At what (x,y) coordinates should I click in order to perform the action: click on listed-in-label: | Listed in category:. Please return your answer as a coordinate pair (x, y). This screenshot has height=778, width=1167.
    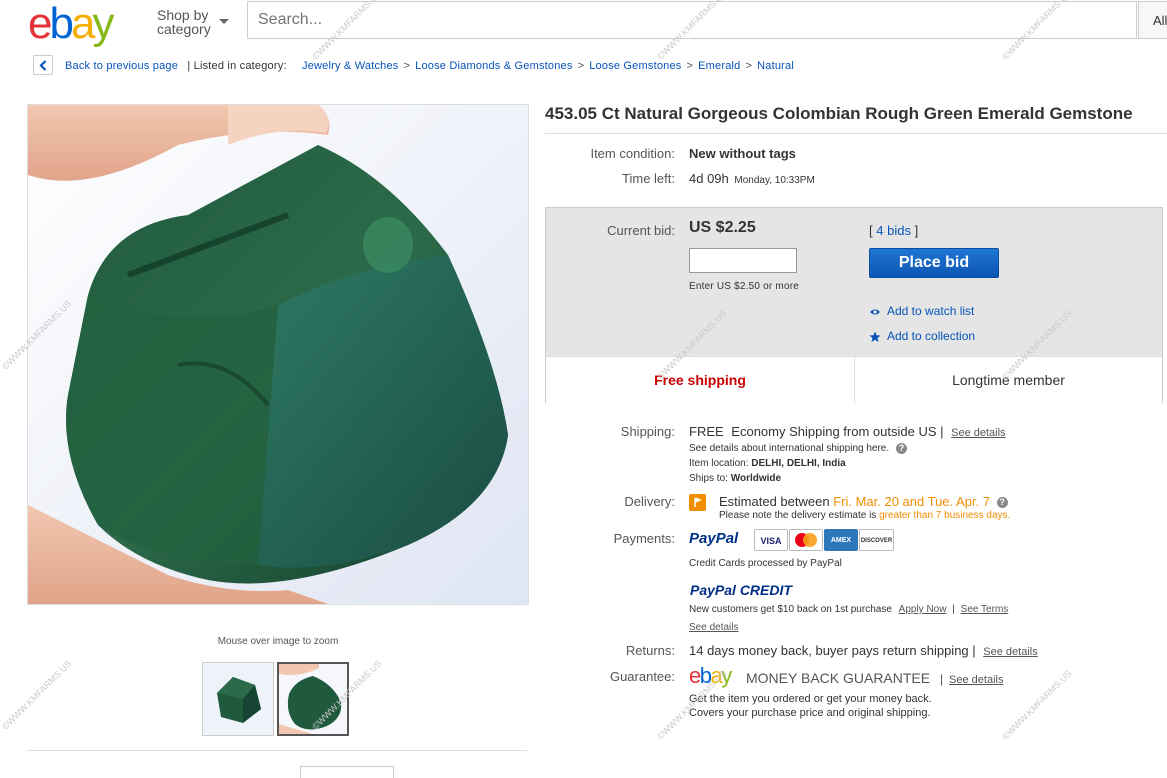
    Looking at the image, I should click on (237, 66).